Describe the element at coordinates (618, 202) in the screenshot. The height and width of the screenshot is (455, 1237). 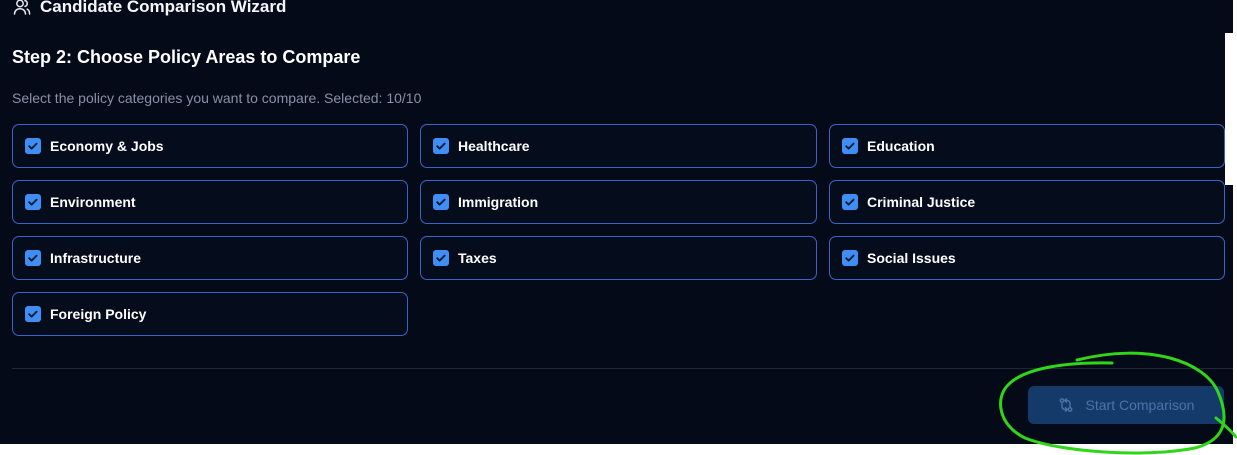
I see `policy-option-immigration: Immigration` at that location.